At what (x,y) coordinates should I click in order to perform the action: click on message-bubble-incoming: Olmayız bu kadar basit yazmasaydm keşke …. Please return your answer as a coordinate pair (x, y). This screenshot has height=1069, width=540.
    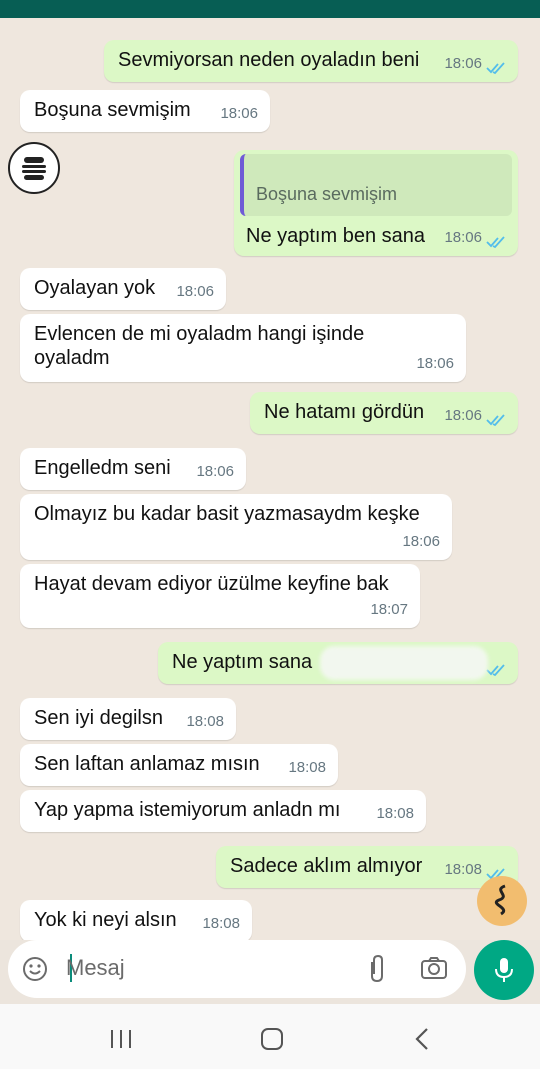
    Looking at the image, I should click on (236, 527).